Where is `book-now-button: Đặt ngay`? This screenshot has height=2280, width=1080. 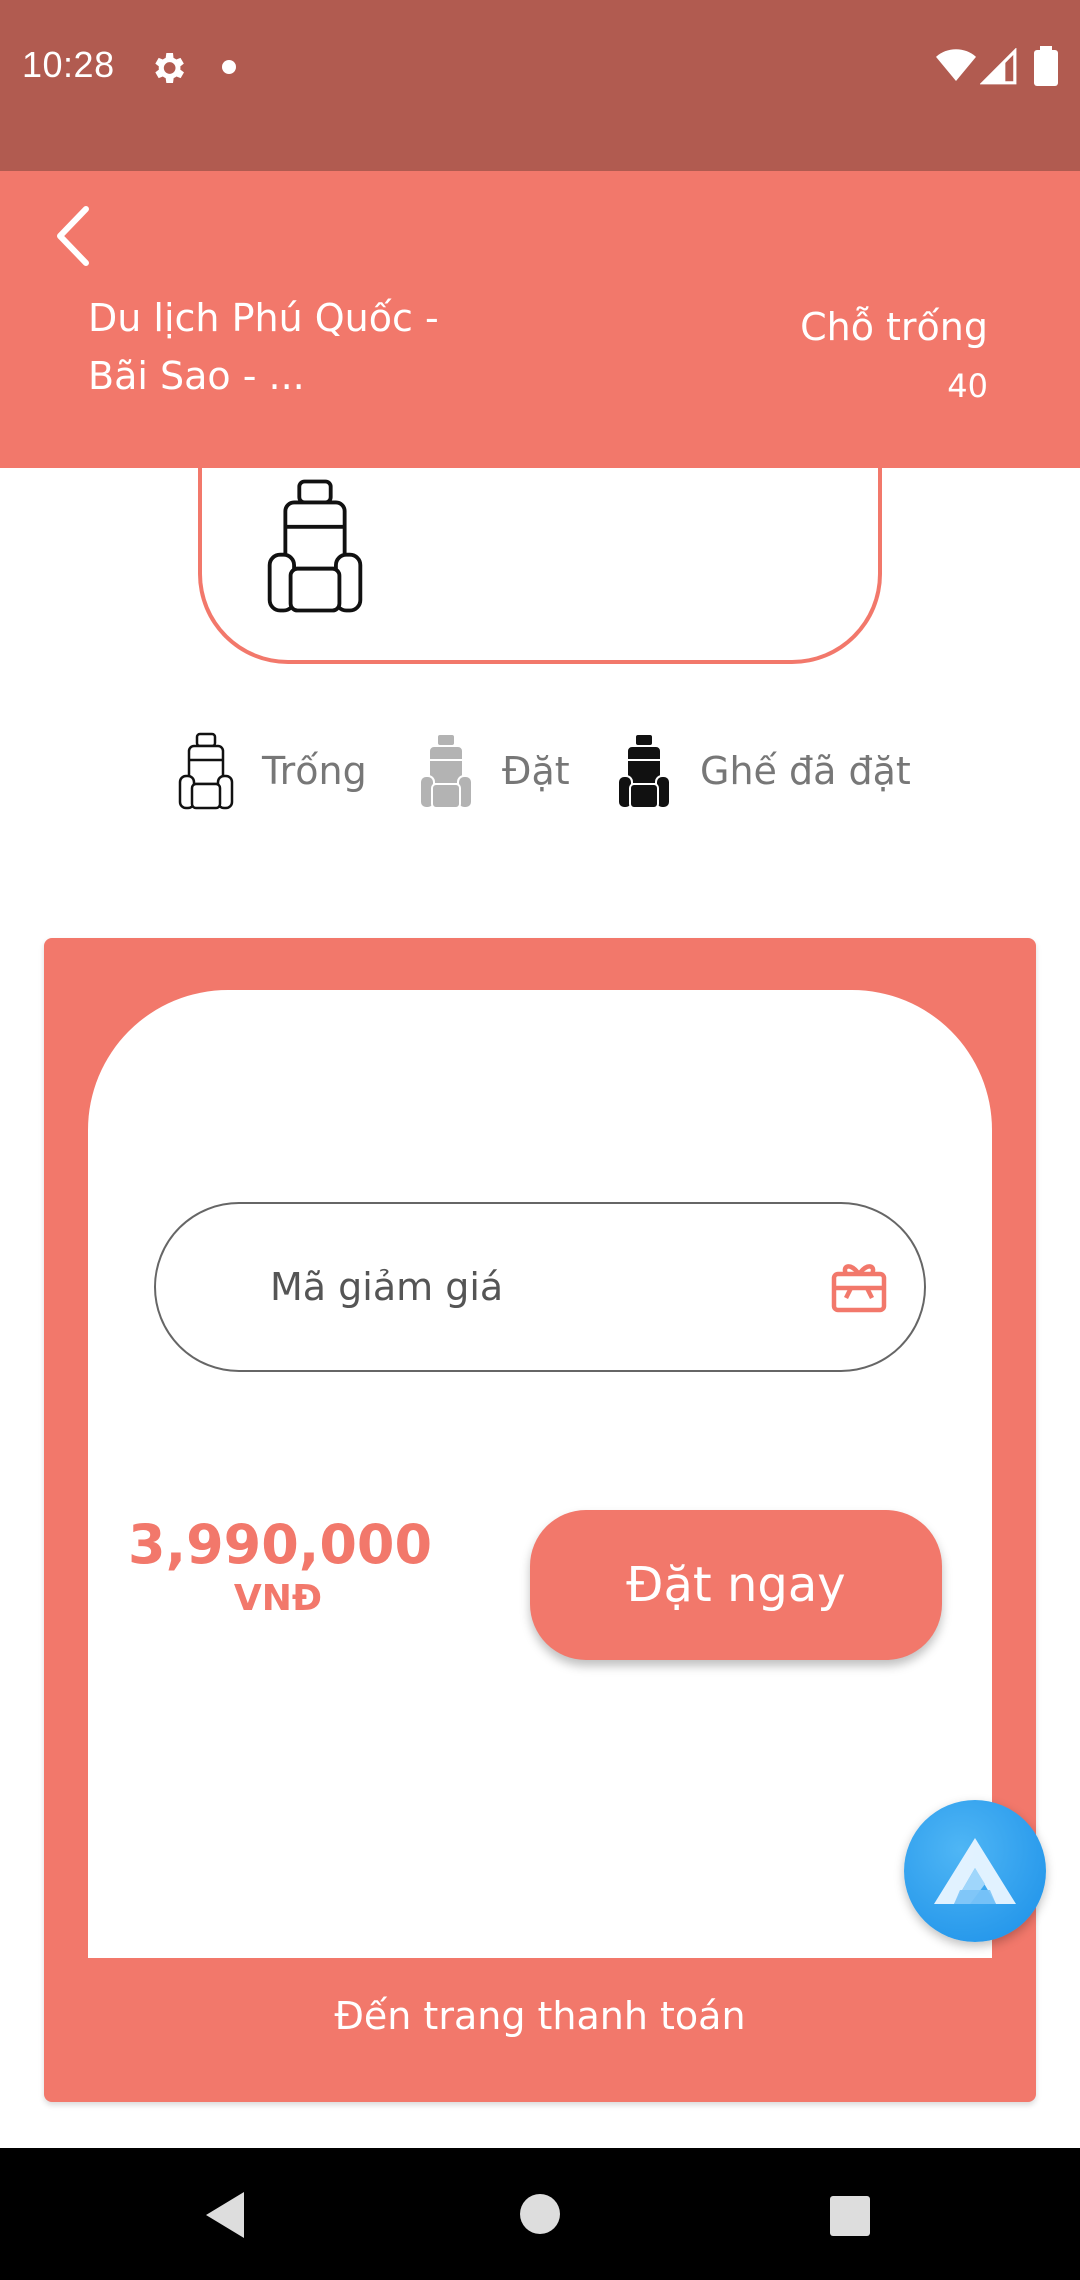
book-now-button: Đặt ngay is located at coordinates (736, 1585).